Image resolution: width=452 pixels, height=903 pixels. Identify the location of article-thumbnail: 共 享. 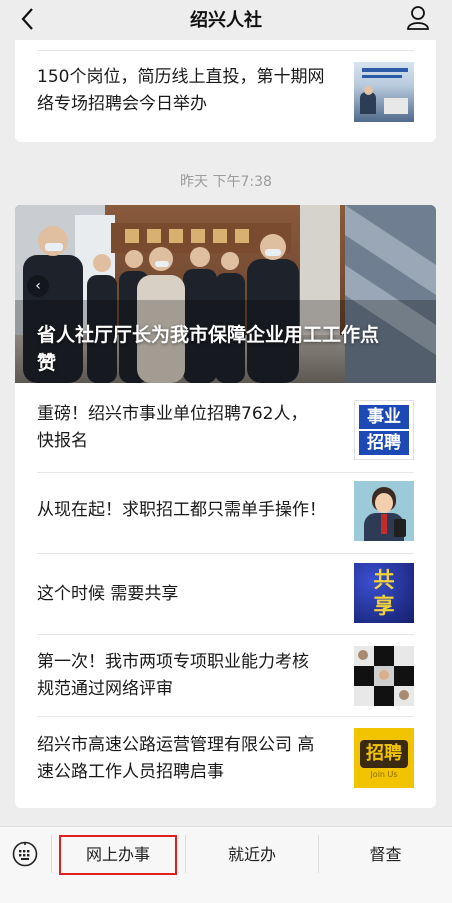
(384, 593).